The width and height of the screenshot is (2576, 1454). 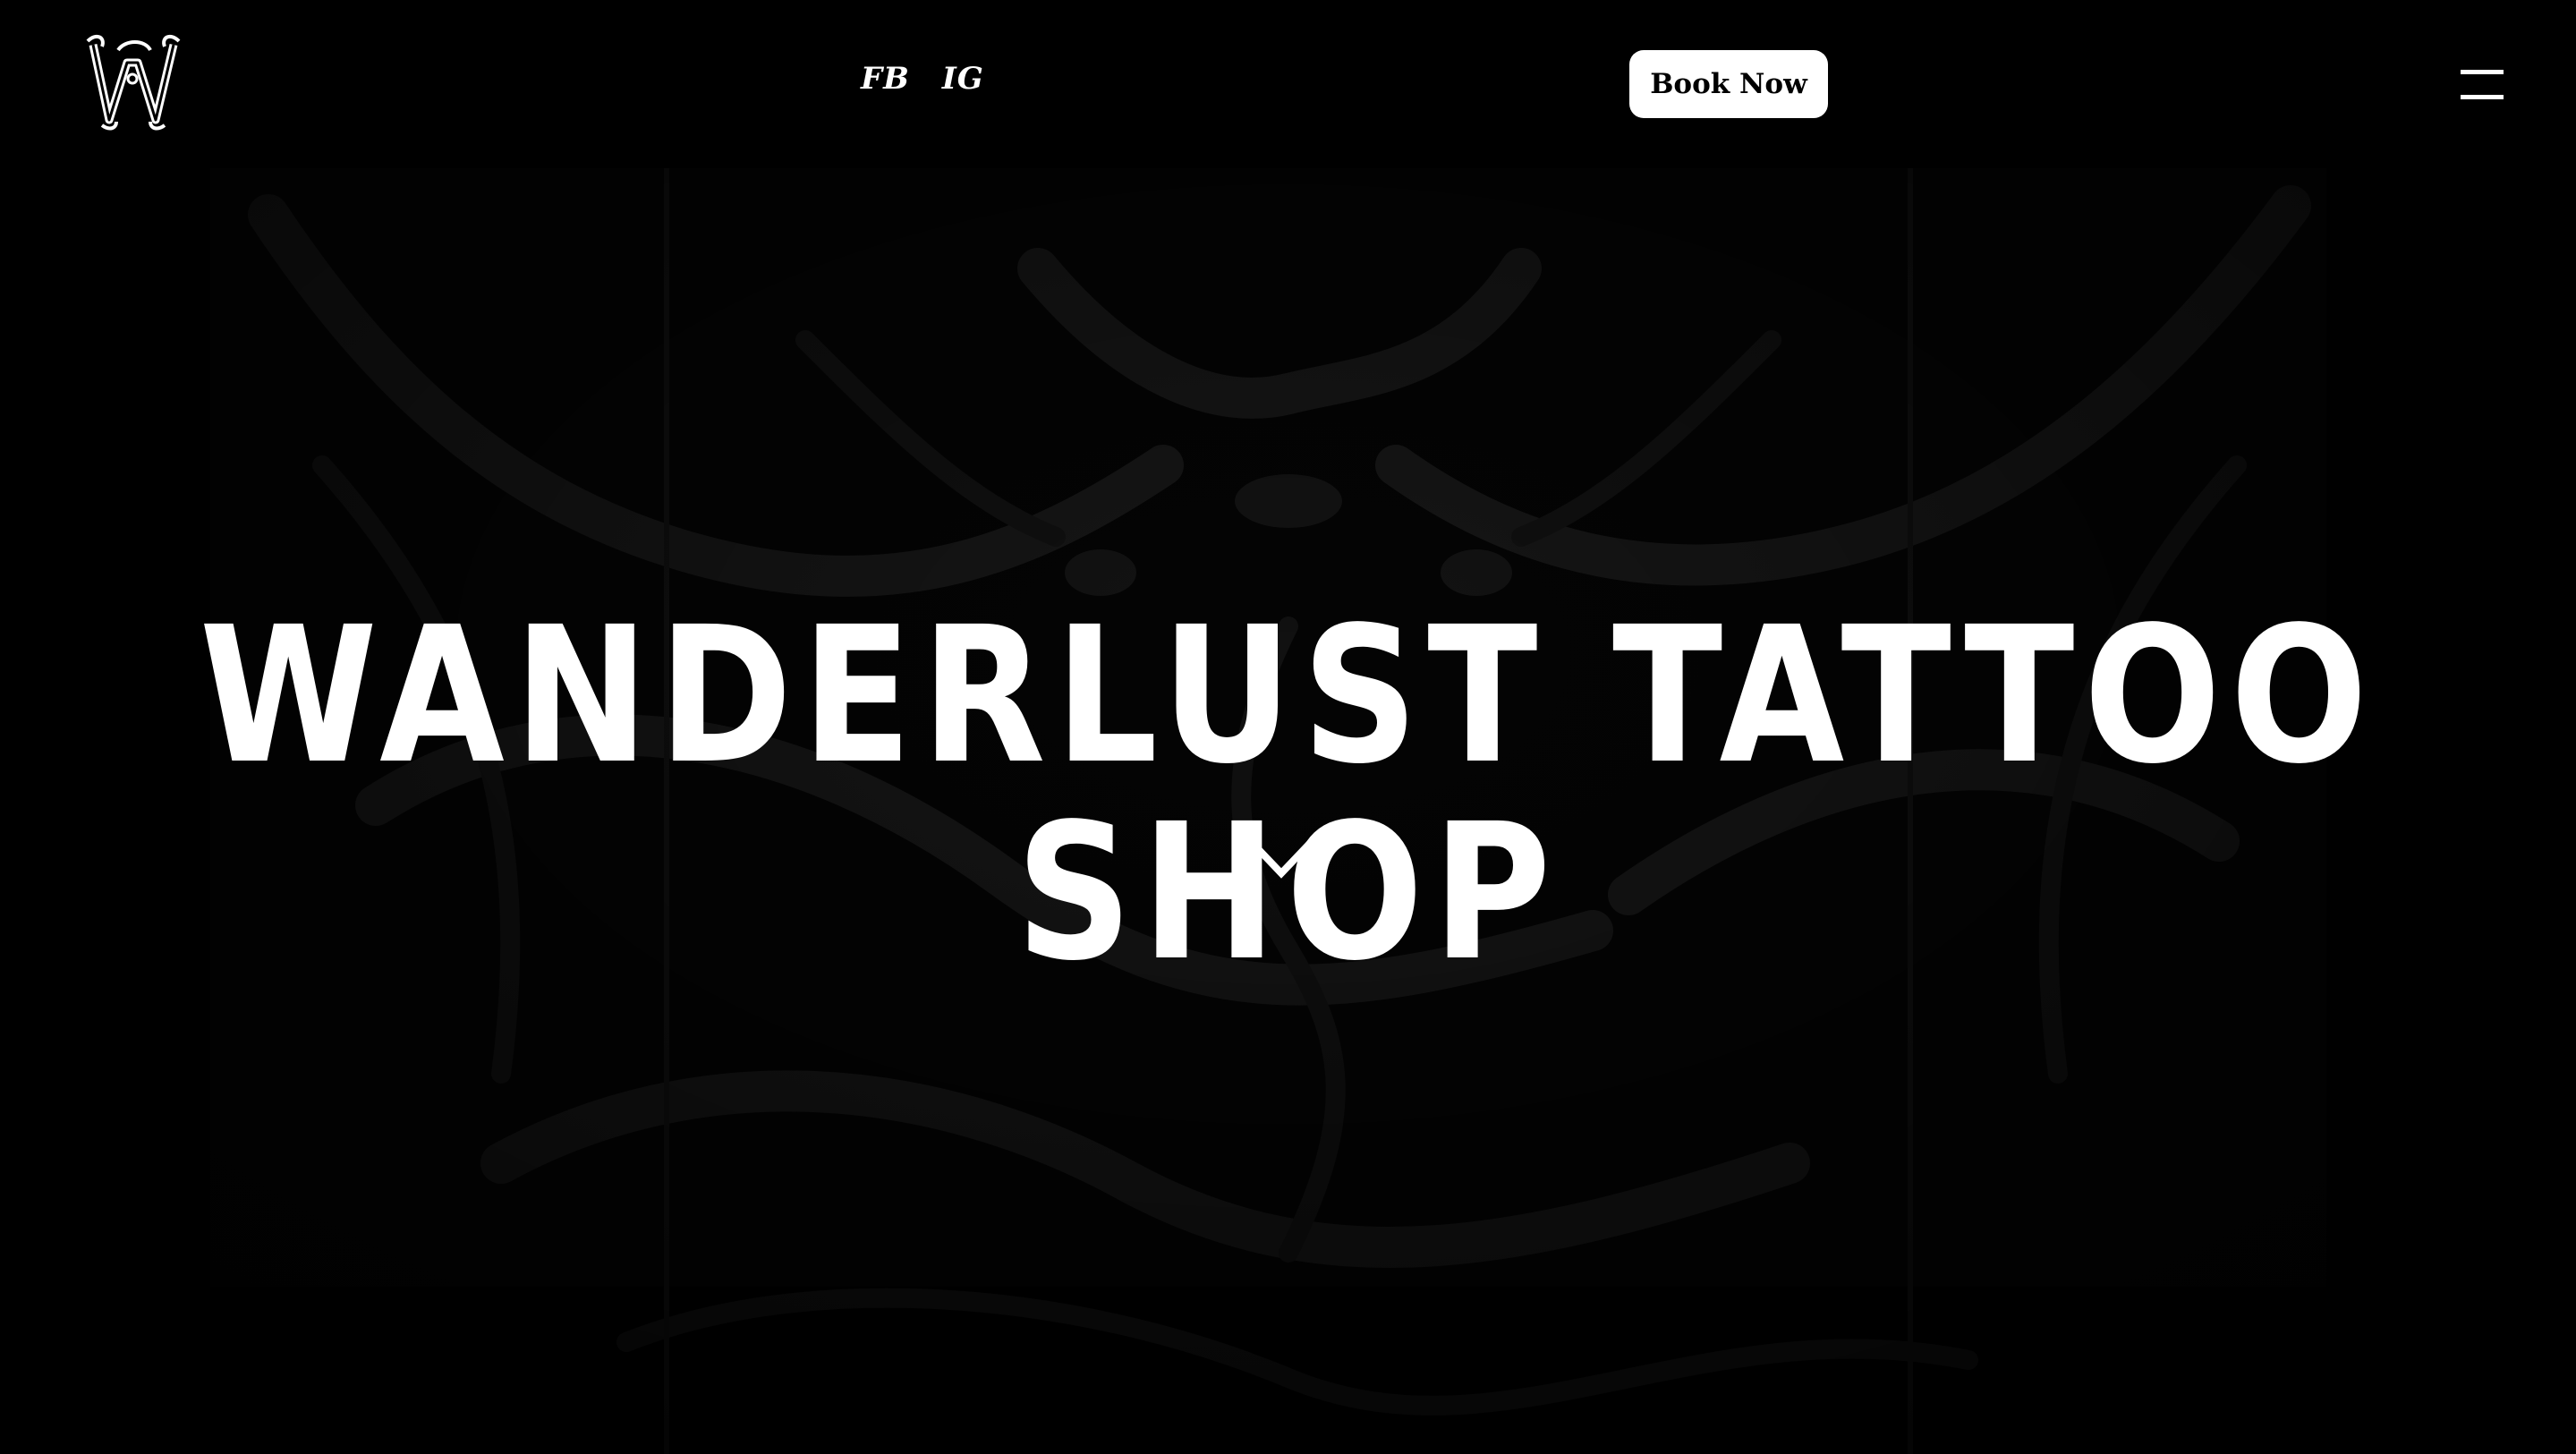 What do you see at coordinates (885, 78) in the screenshot?
I see `facebook-link: FB` at bounding box center [885, 78].